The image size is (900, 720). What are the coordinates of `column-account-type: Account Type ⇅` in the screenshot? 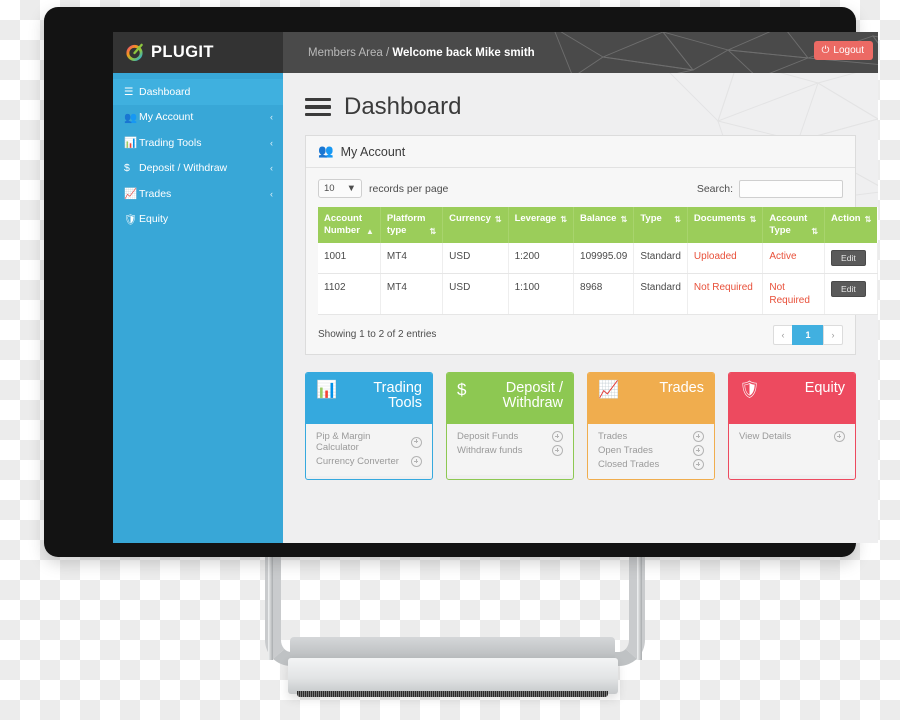 It's located at (794, 225).